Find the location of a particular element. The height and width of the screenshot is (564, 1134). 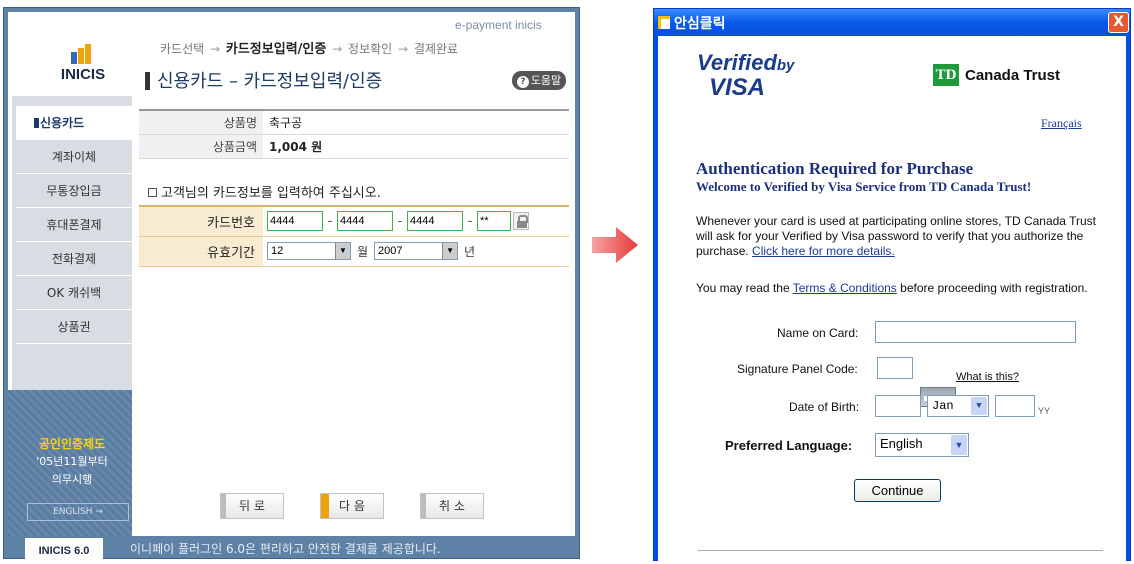

lock-icon is located at coordinates (521, 221).